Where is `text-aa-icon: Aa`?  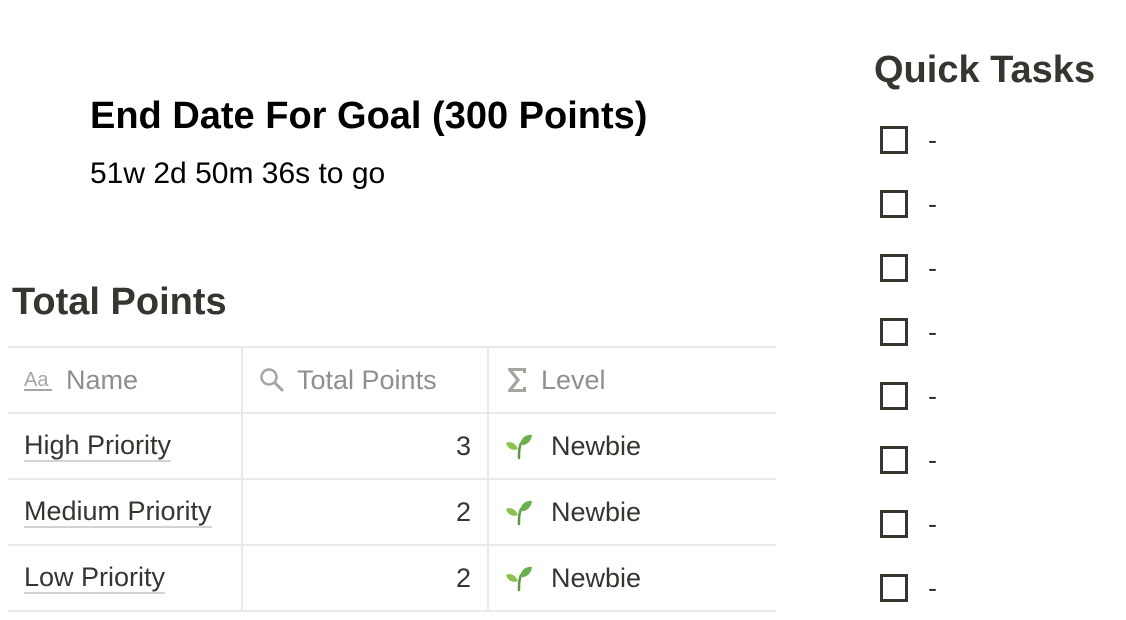 text-aa-icon: Aa is located at coordinates (39, 380).